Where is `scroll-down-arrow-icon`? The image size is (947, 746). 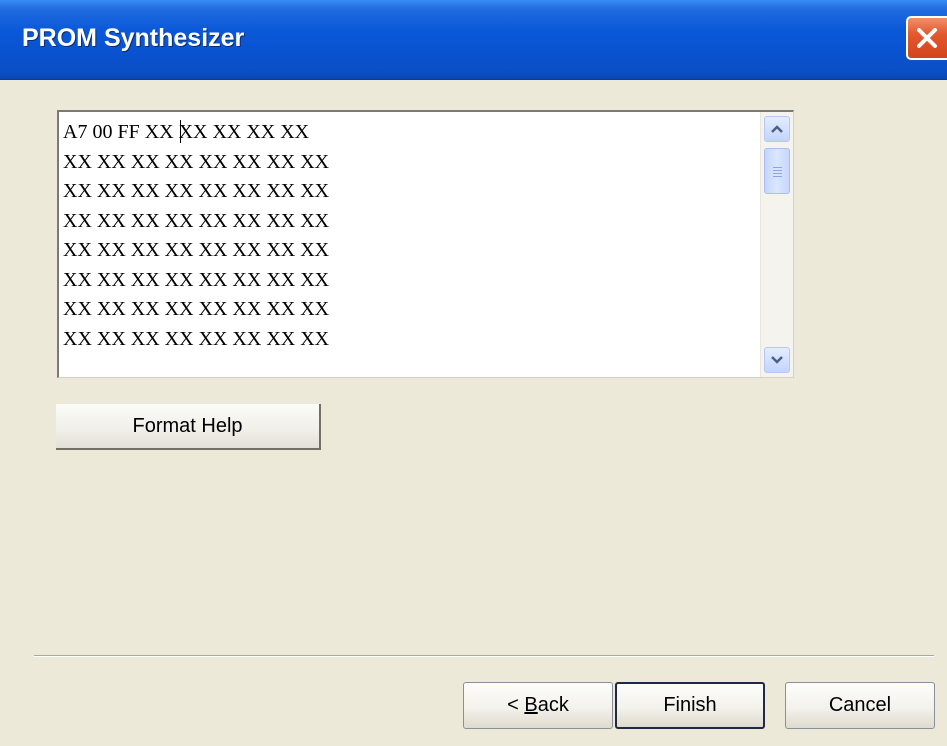 scroll-down-arrow-icon is located at coordinates (777, 360).